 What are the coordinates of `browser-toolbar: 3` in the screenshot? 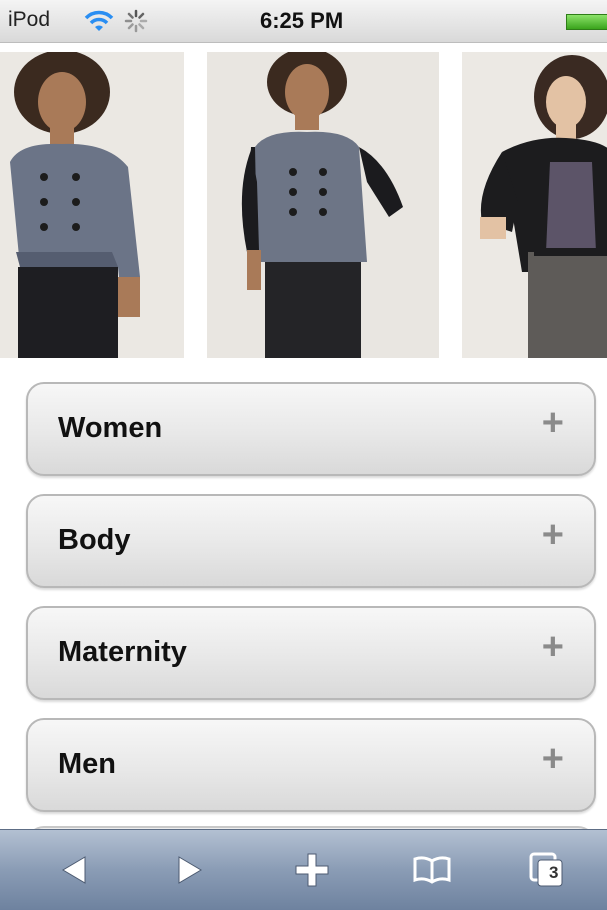 It's located at (303, 869).